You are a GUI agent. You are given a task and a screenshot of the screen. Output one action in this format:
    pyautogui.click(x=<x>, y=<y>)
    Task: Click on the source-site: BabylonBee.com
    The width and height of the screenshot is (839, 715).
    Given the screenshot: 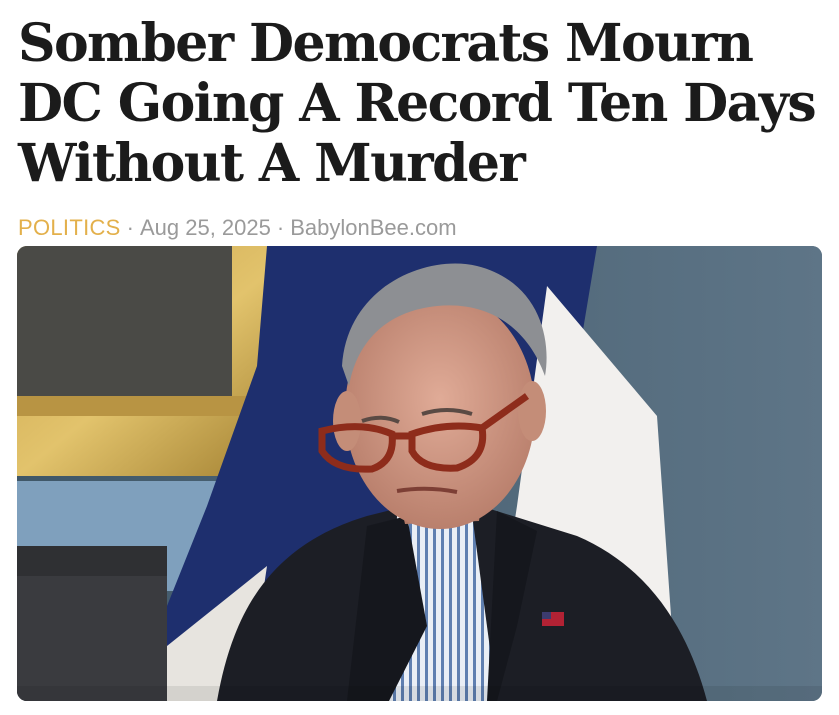 What is the action you would take?
    pyautogui.click(x=373, y=227)
    